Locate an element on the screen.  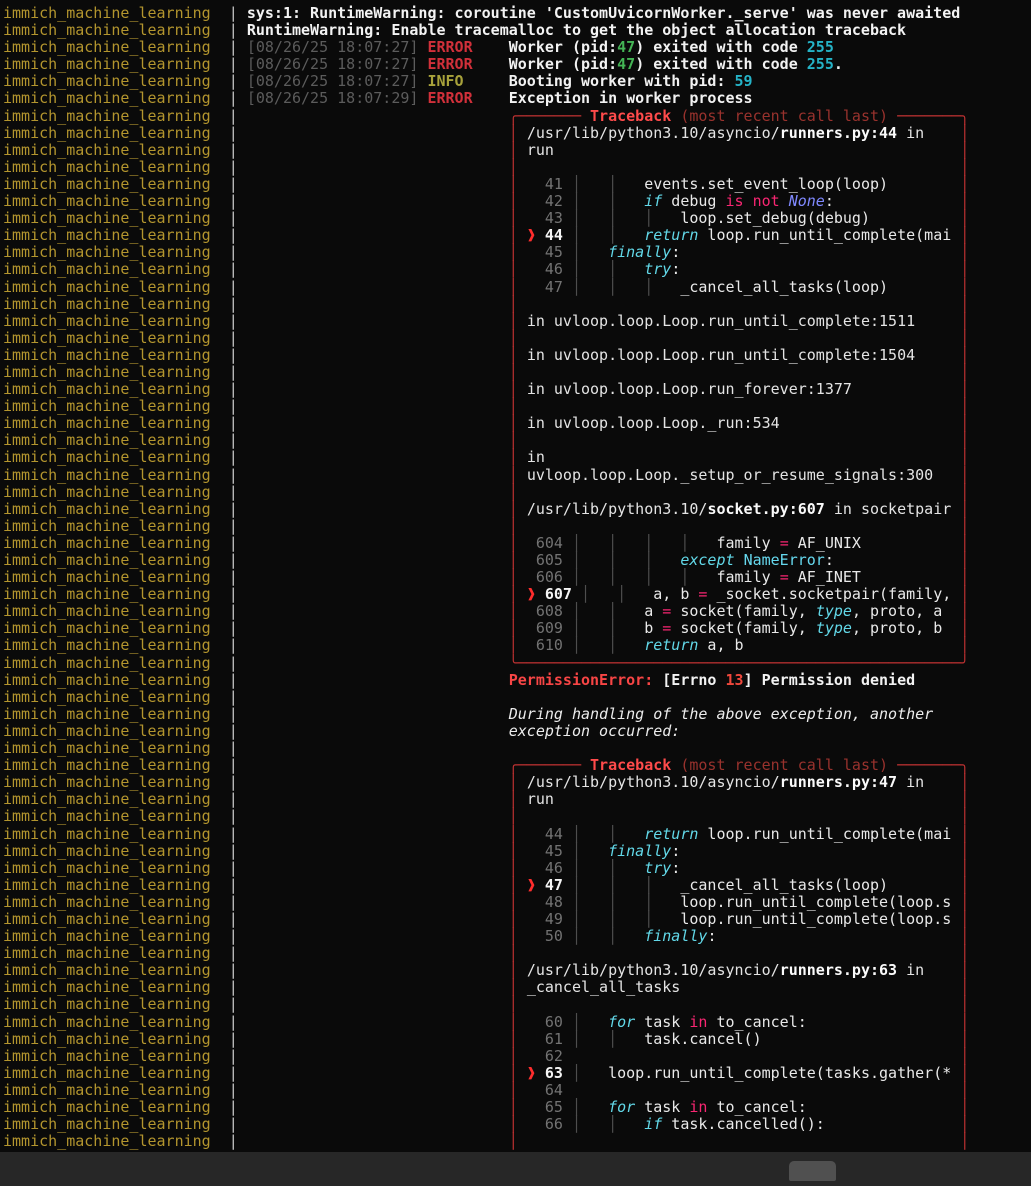
log-content: │ 46 │ │ try: │ is located at coordinates (739, 269).